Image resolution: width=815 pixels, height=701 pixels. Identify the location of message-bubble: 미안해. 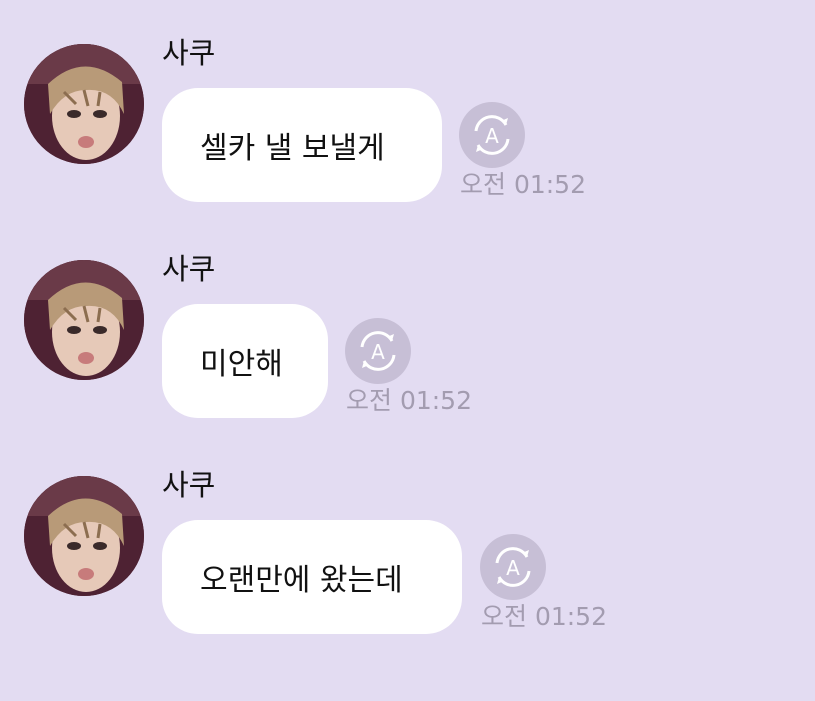
(245, 361).